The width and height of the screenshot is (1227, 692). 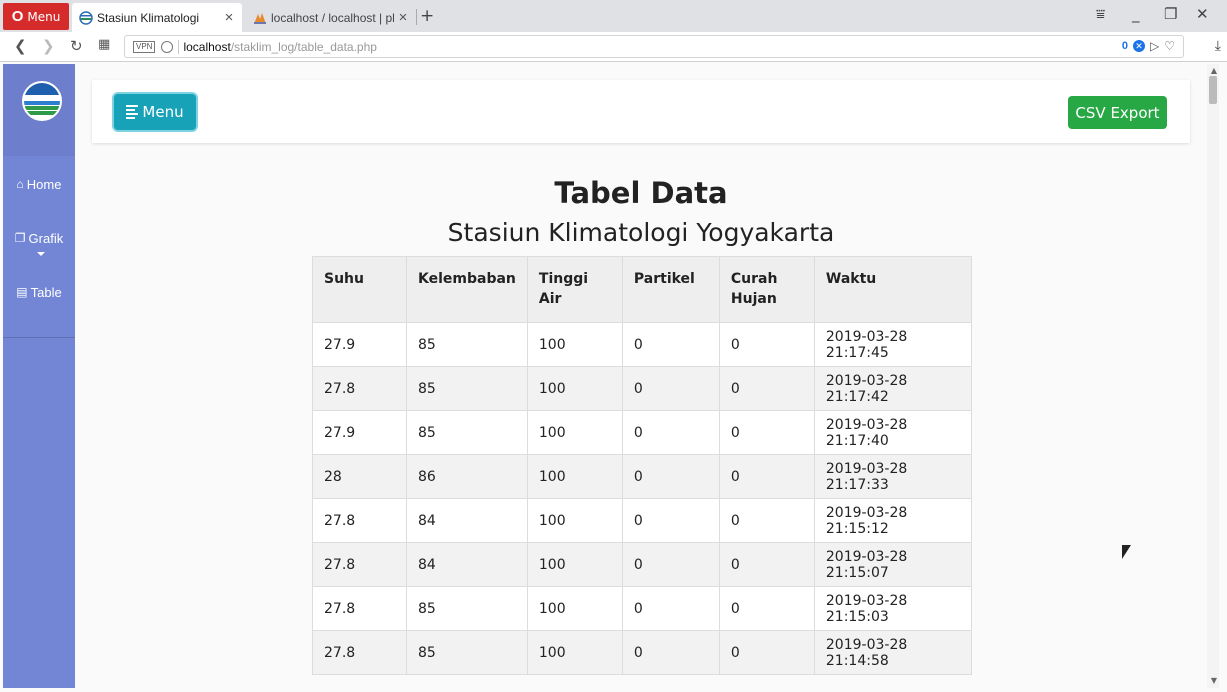 I want to click on browser-menu-label: Menu, so click(x=44, y=16).